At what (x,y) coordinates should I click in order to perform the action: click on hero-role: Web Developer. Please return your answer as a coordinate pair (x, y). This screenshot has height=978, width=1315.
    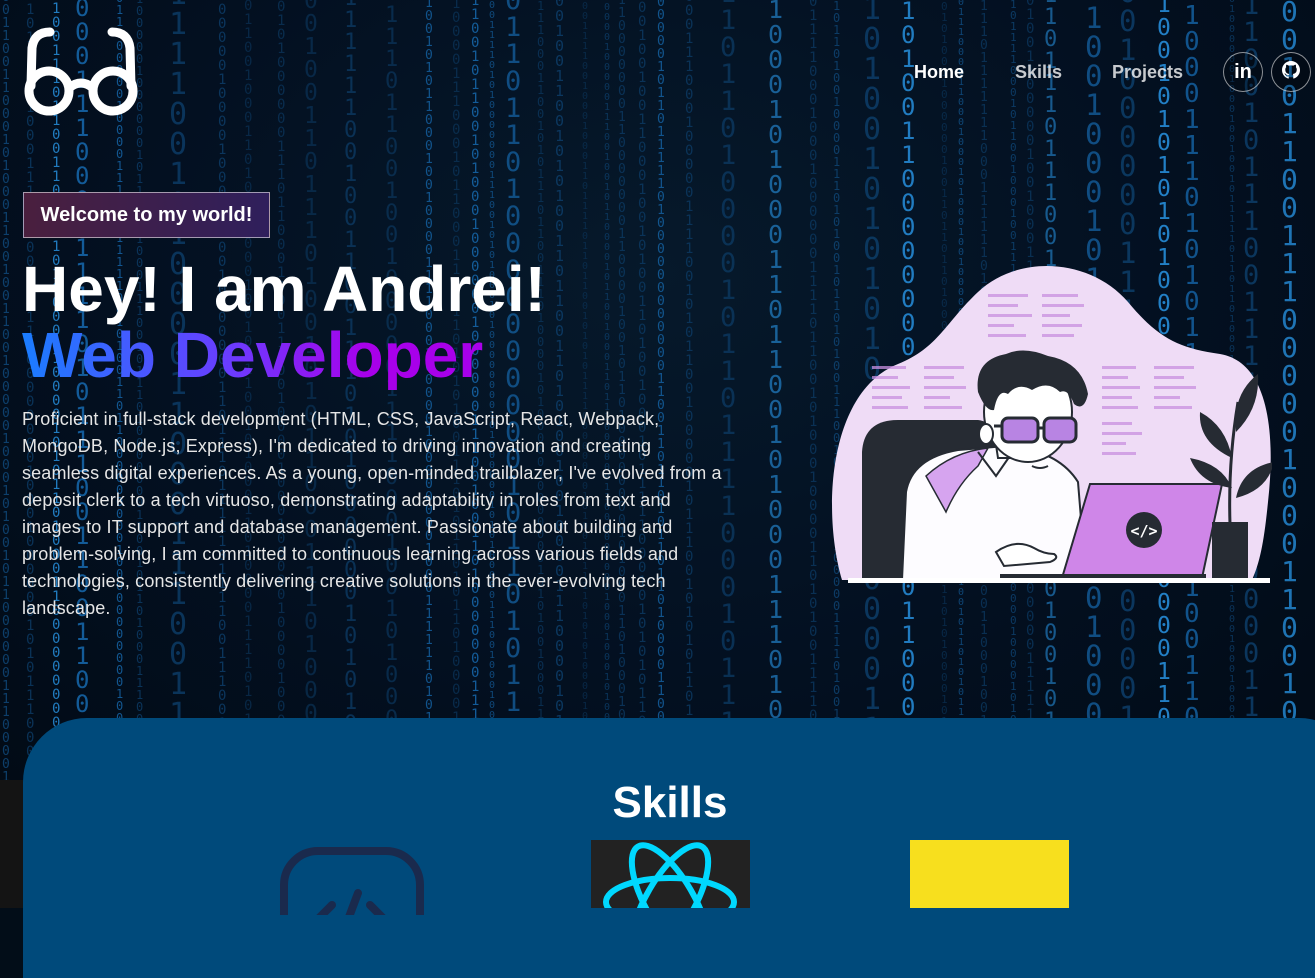
    Looking at the image, I should click on (253, 355).